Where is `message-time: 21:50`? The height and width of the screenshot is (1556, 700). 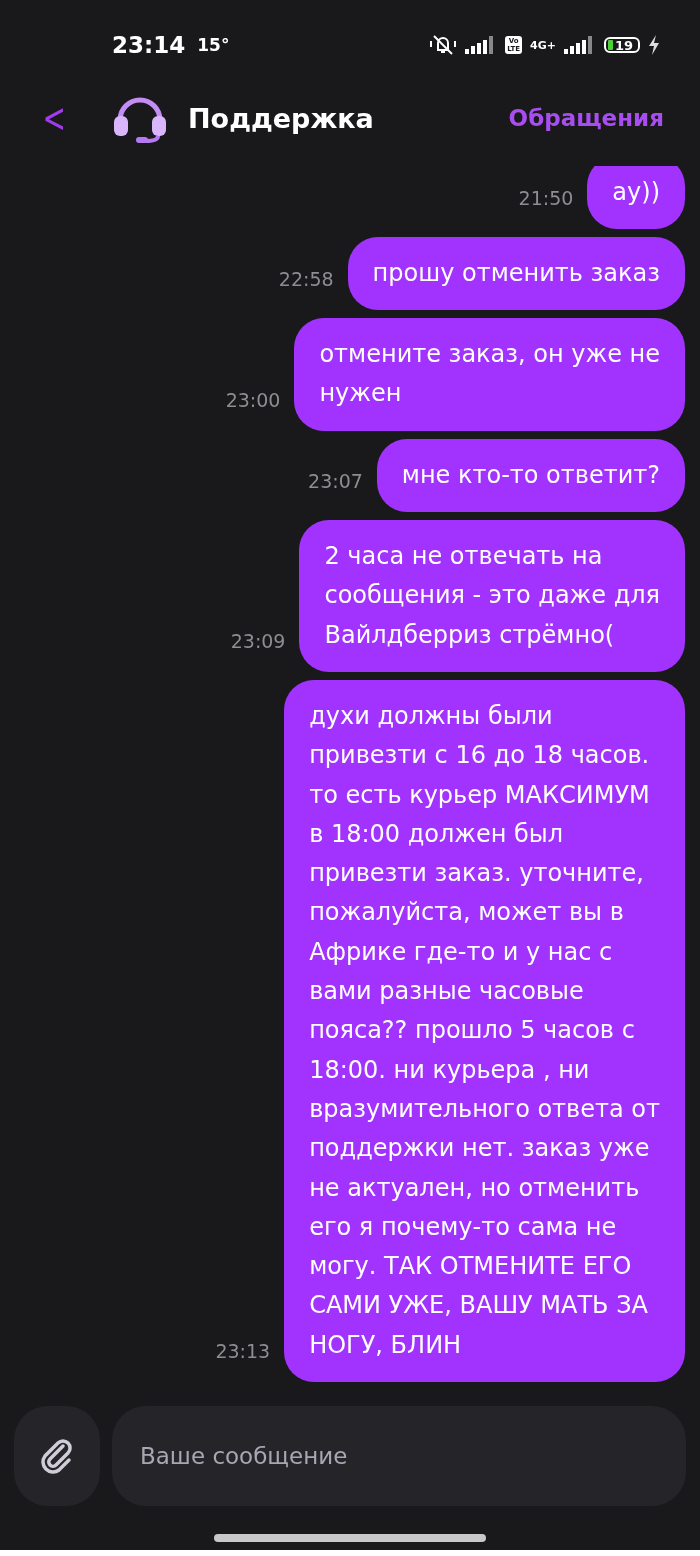
message-time: 21:50 is located at coordinates (546, 197).